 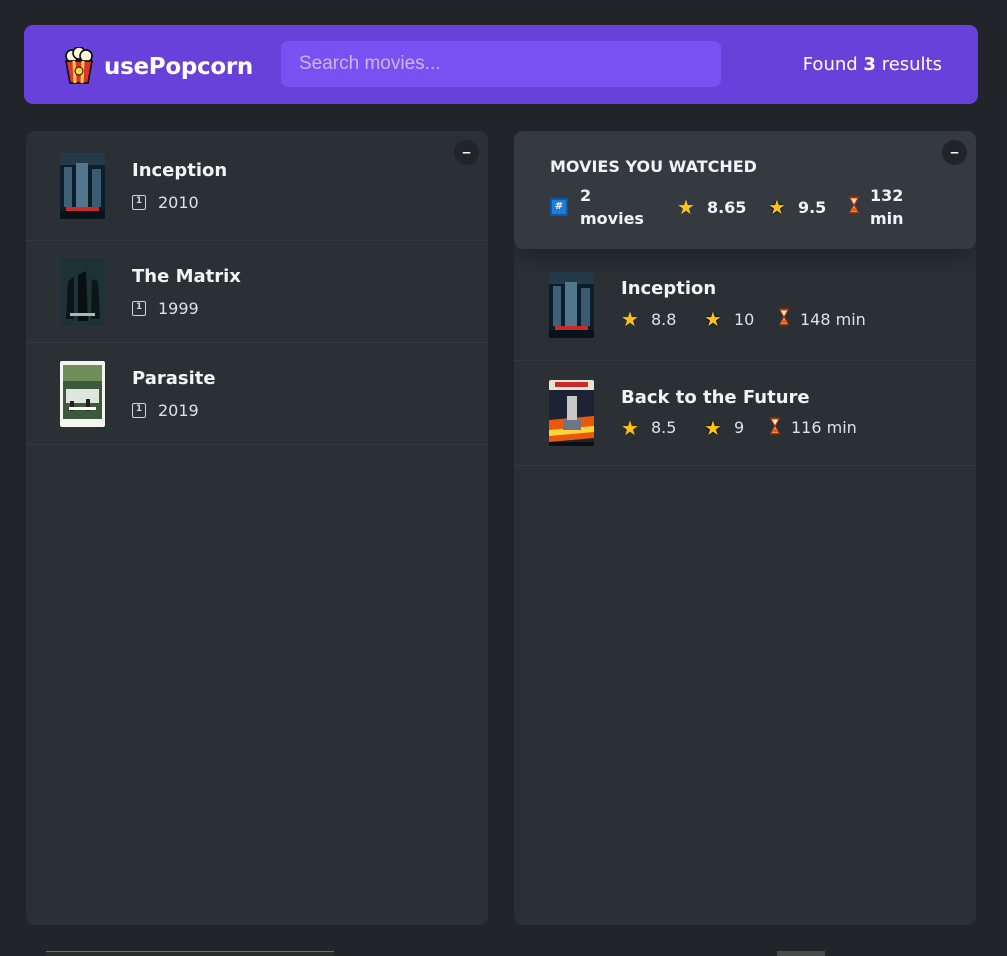 What do you see at coordinates (612, 218) in the screenshot?
I see `movie-count-unit: movies` at bounding box center [612, 218].